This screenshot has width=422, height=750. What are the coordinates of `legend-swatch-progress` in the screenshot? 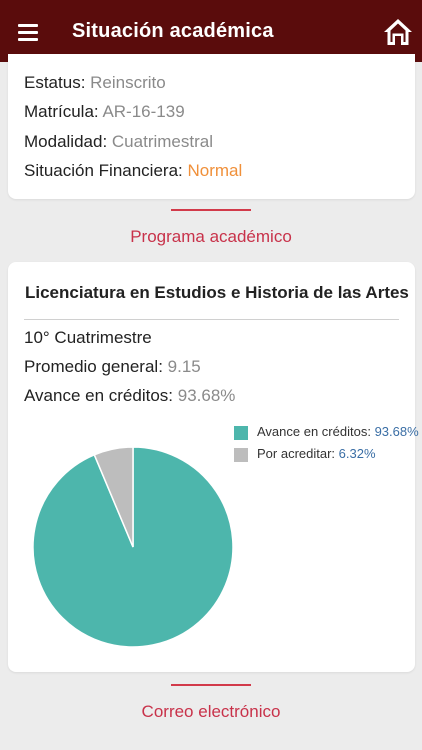 It's located at (241, 433).